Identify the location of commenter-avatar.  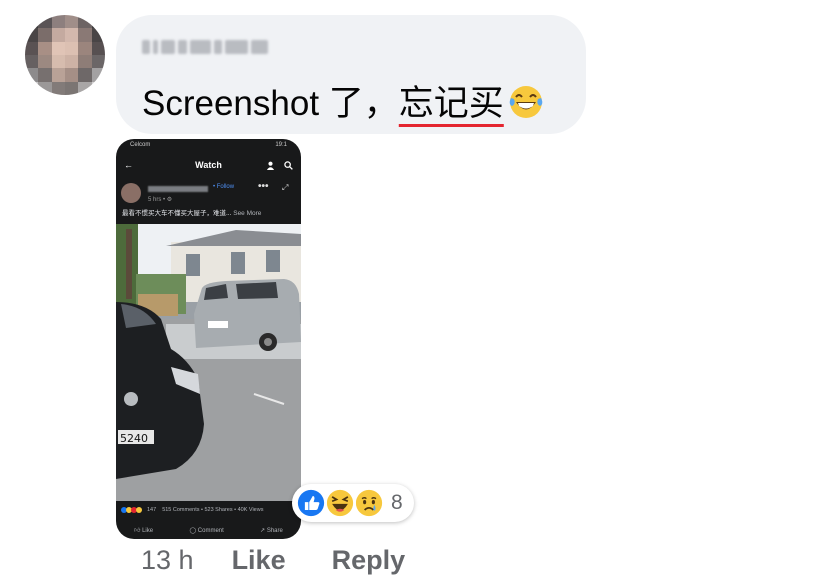
(65, 55).